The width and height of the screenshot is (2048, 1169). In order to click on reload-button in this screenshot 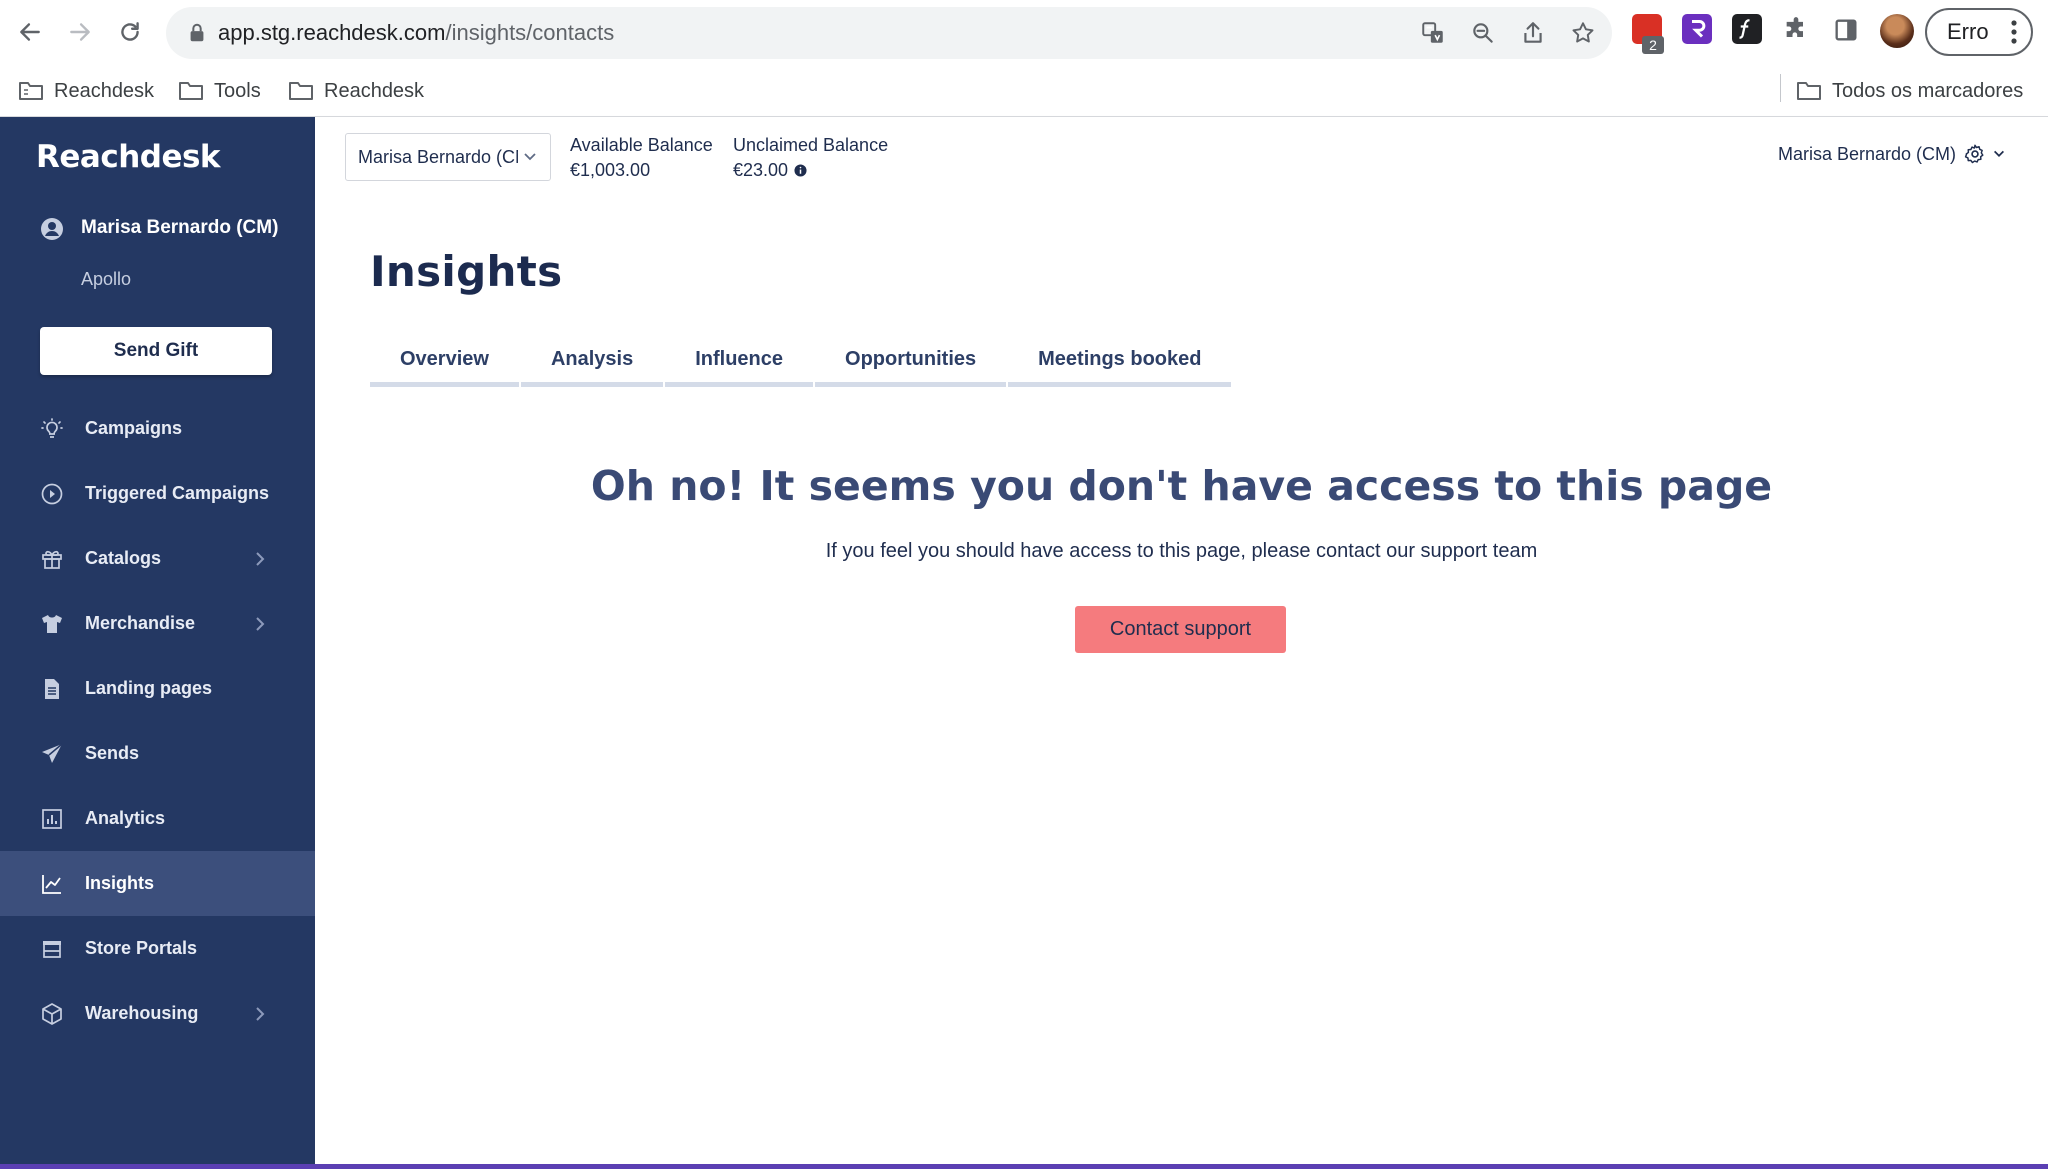, I will do `click(130, 32)`.